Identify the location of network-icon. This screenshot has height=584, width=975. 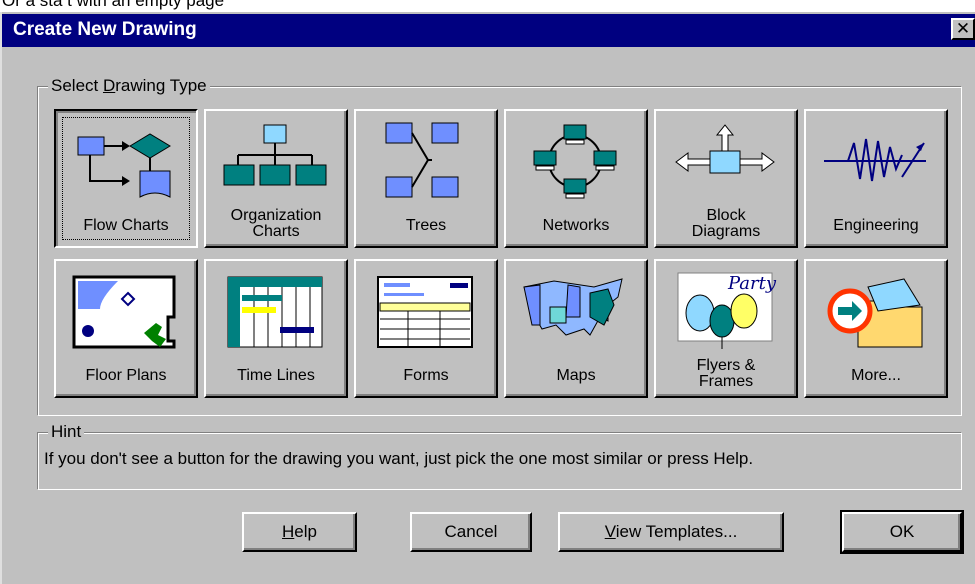
(575, 161).